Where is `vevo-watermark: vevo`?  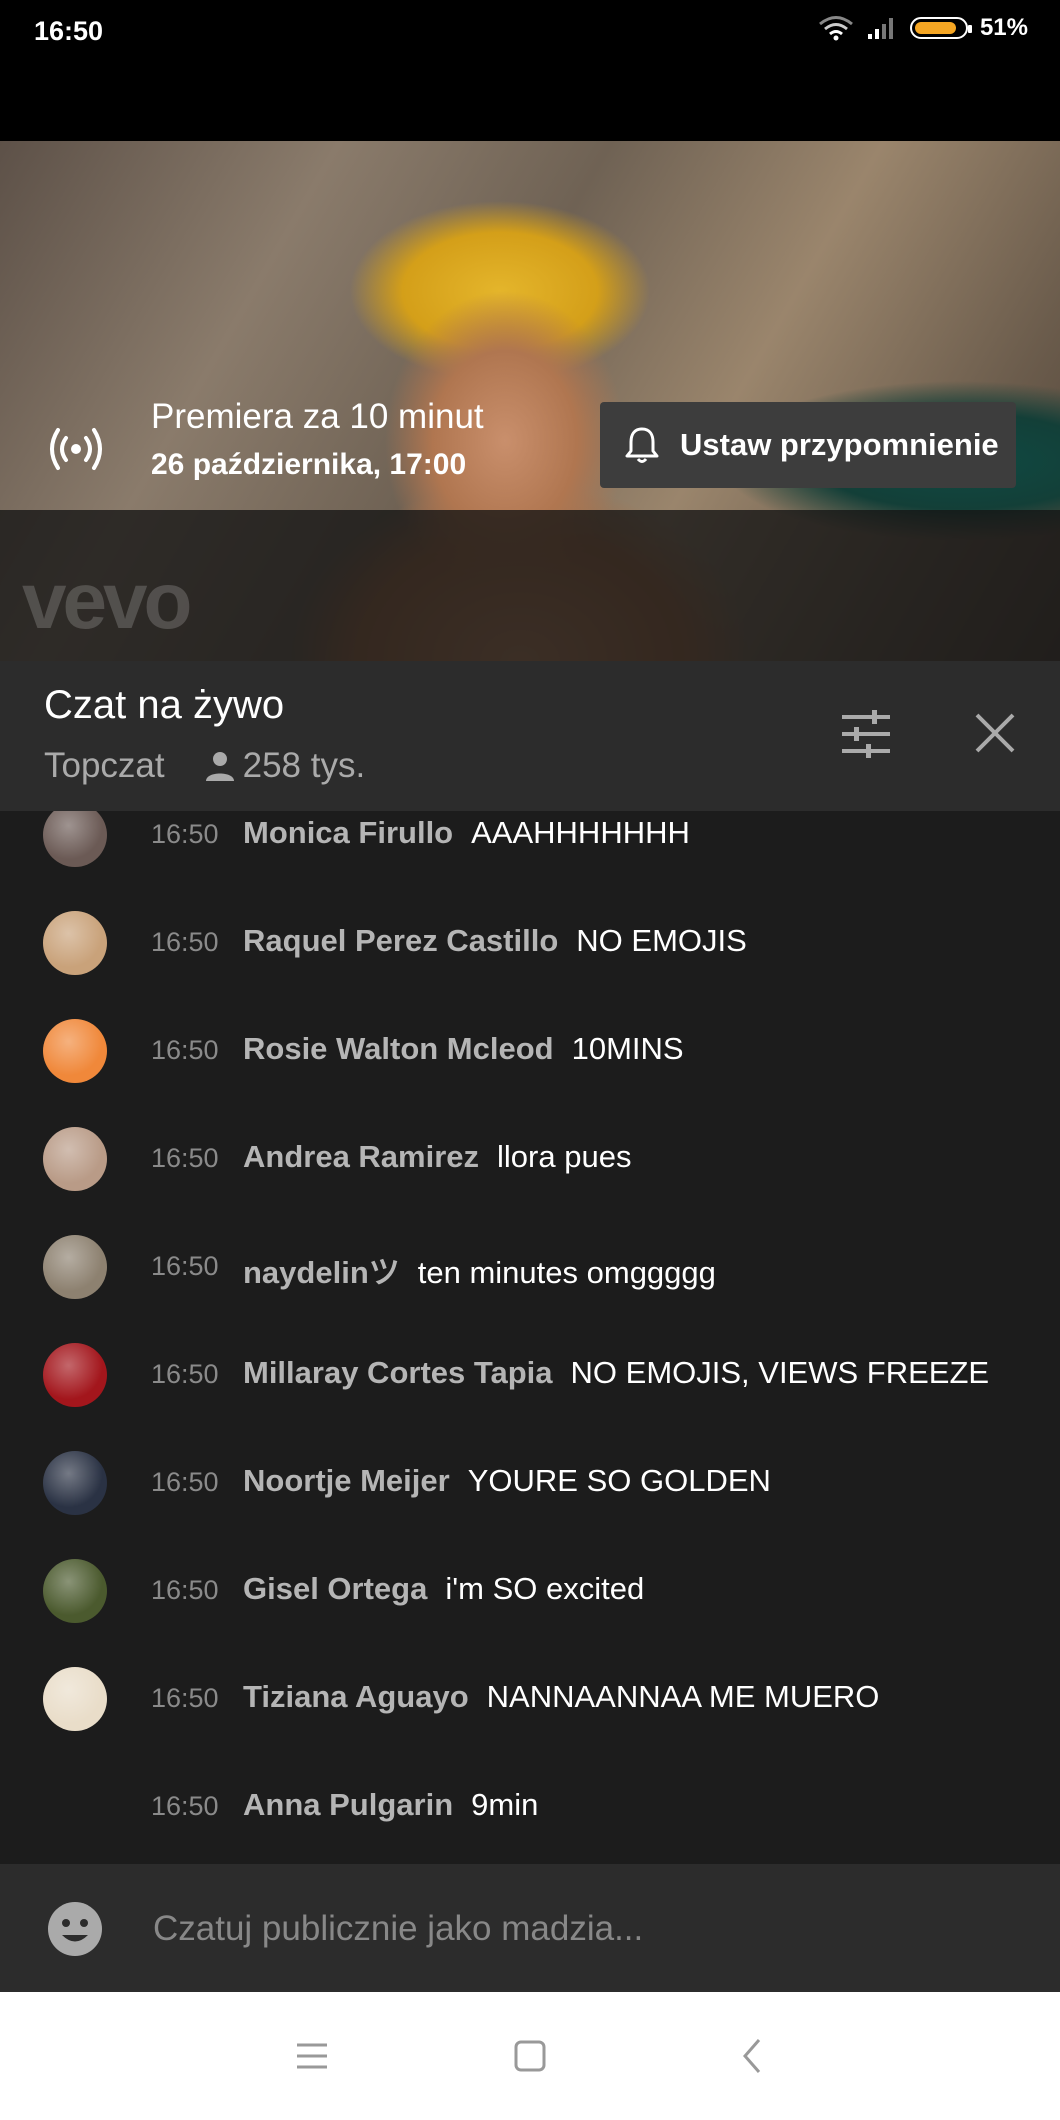
vevo-watermark: vevo is located at coordinates (107, 600).